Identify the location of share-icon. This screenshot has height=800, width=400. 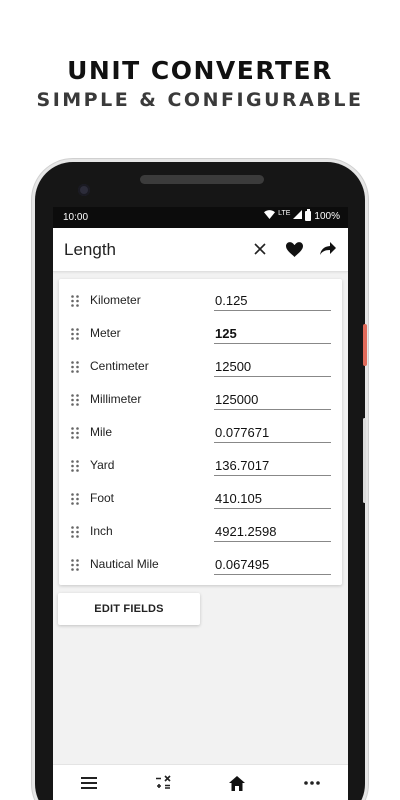
(328, 249).